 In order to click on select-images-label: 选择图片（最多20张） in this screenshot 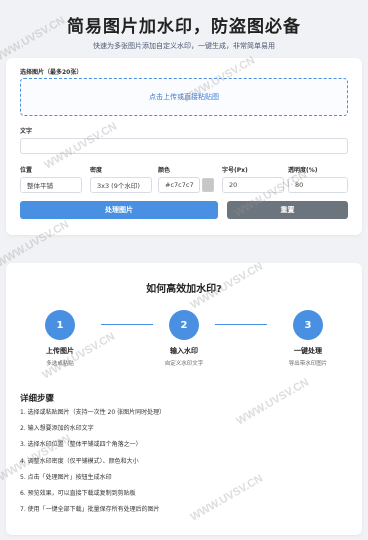, I will do `click(51, 72)`.